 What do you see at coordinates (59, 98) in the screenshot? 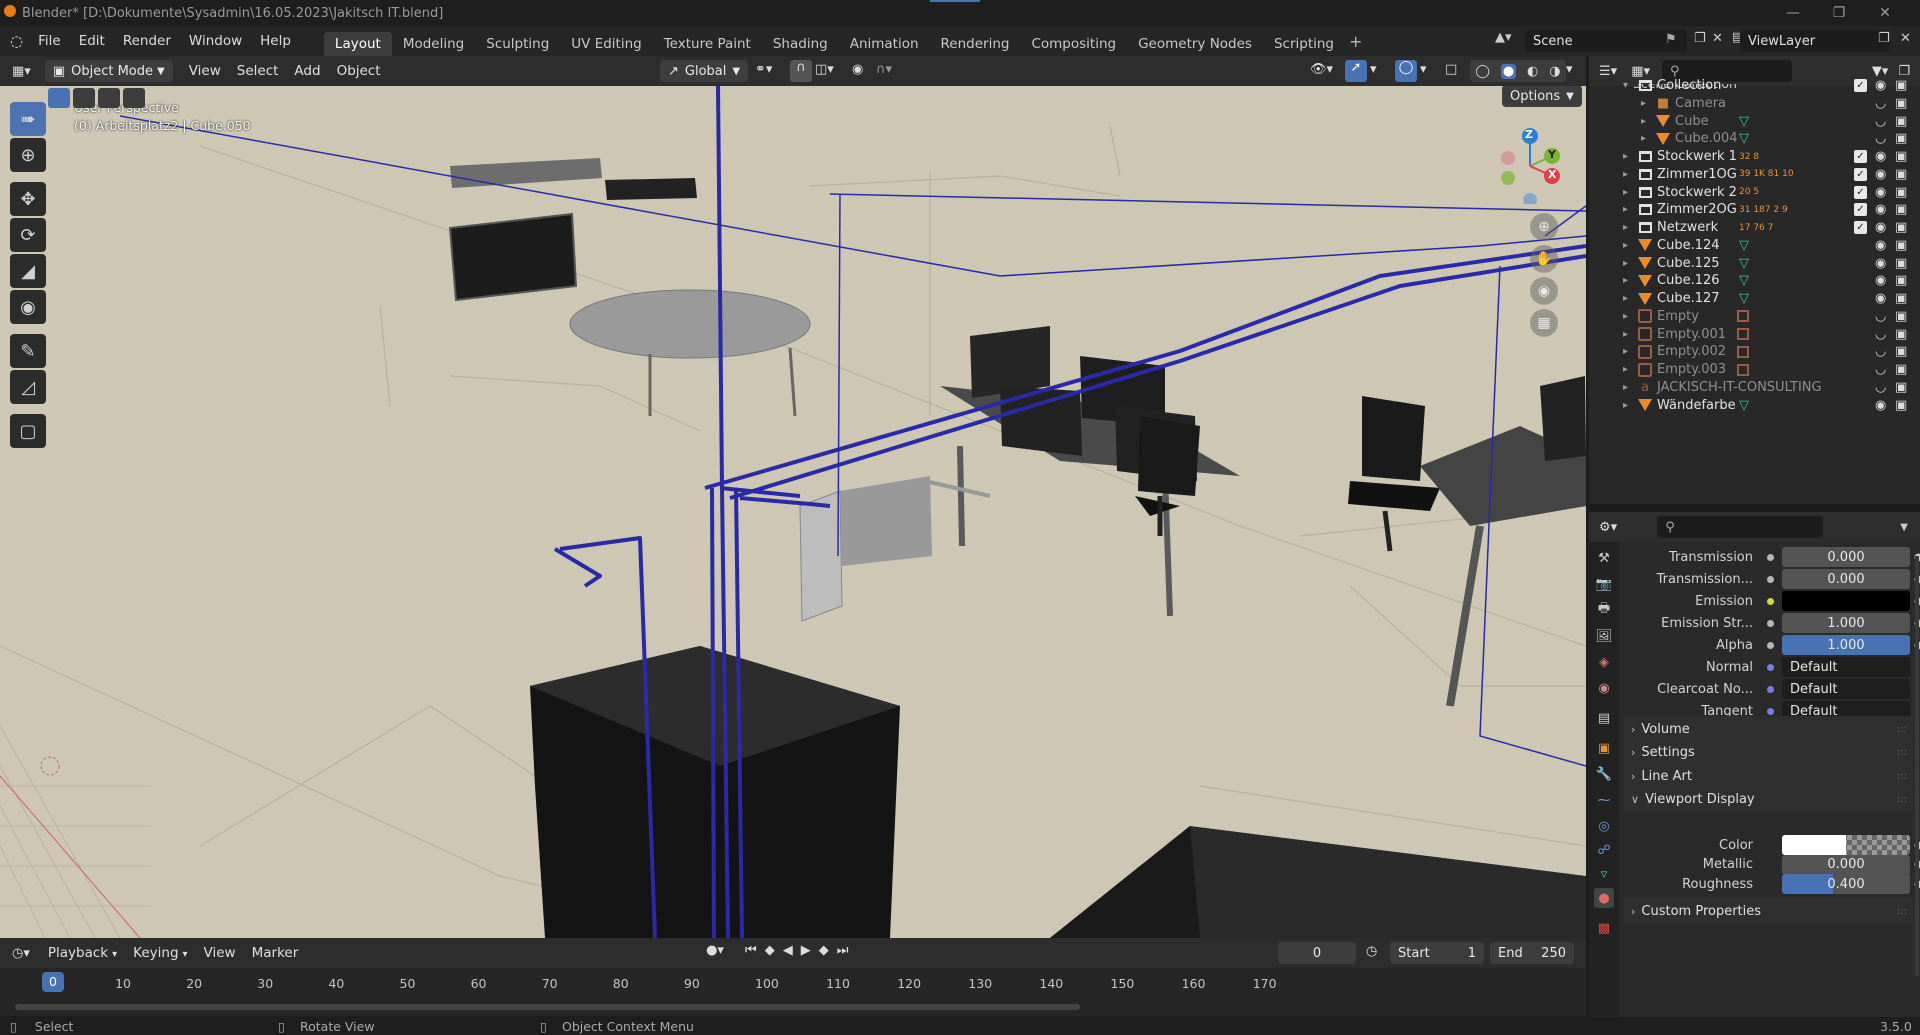
I see `select-new-icon` at bounding box center [59, 98].